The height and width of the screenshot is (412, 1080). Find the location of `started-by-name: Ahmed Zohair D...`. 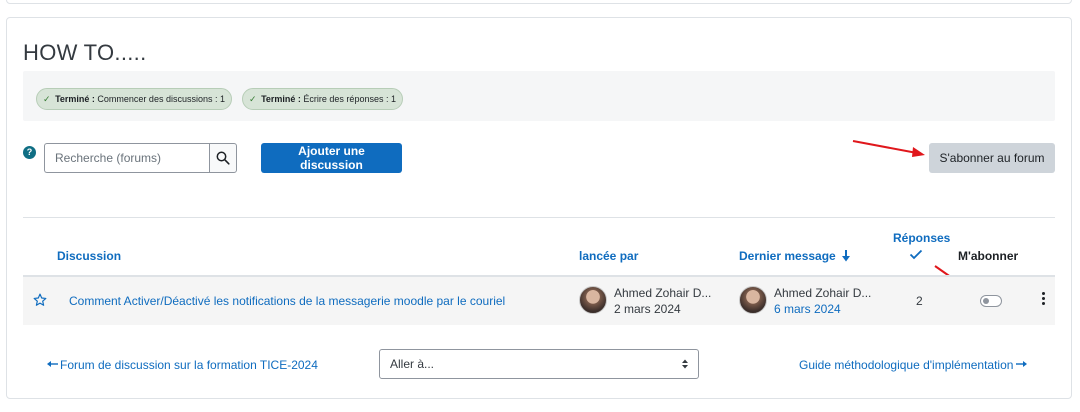

started-by-name: Ahmed Zohair D... is located at coordinates (662, 293).